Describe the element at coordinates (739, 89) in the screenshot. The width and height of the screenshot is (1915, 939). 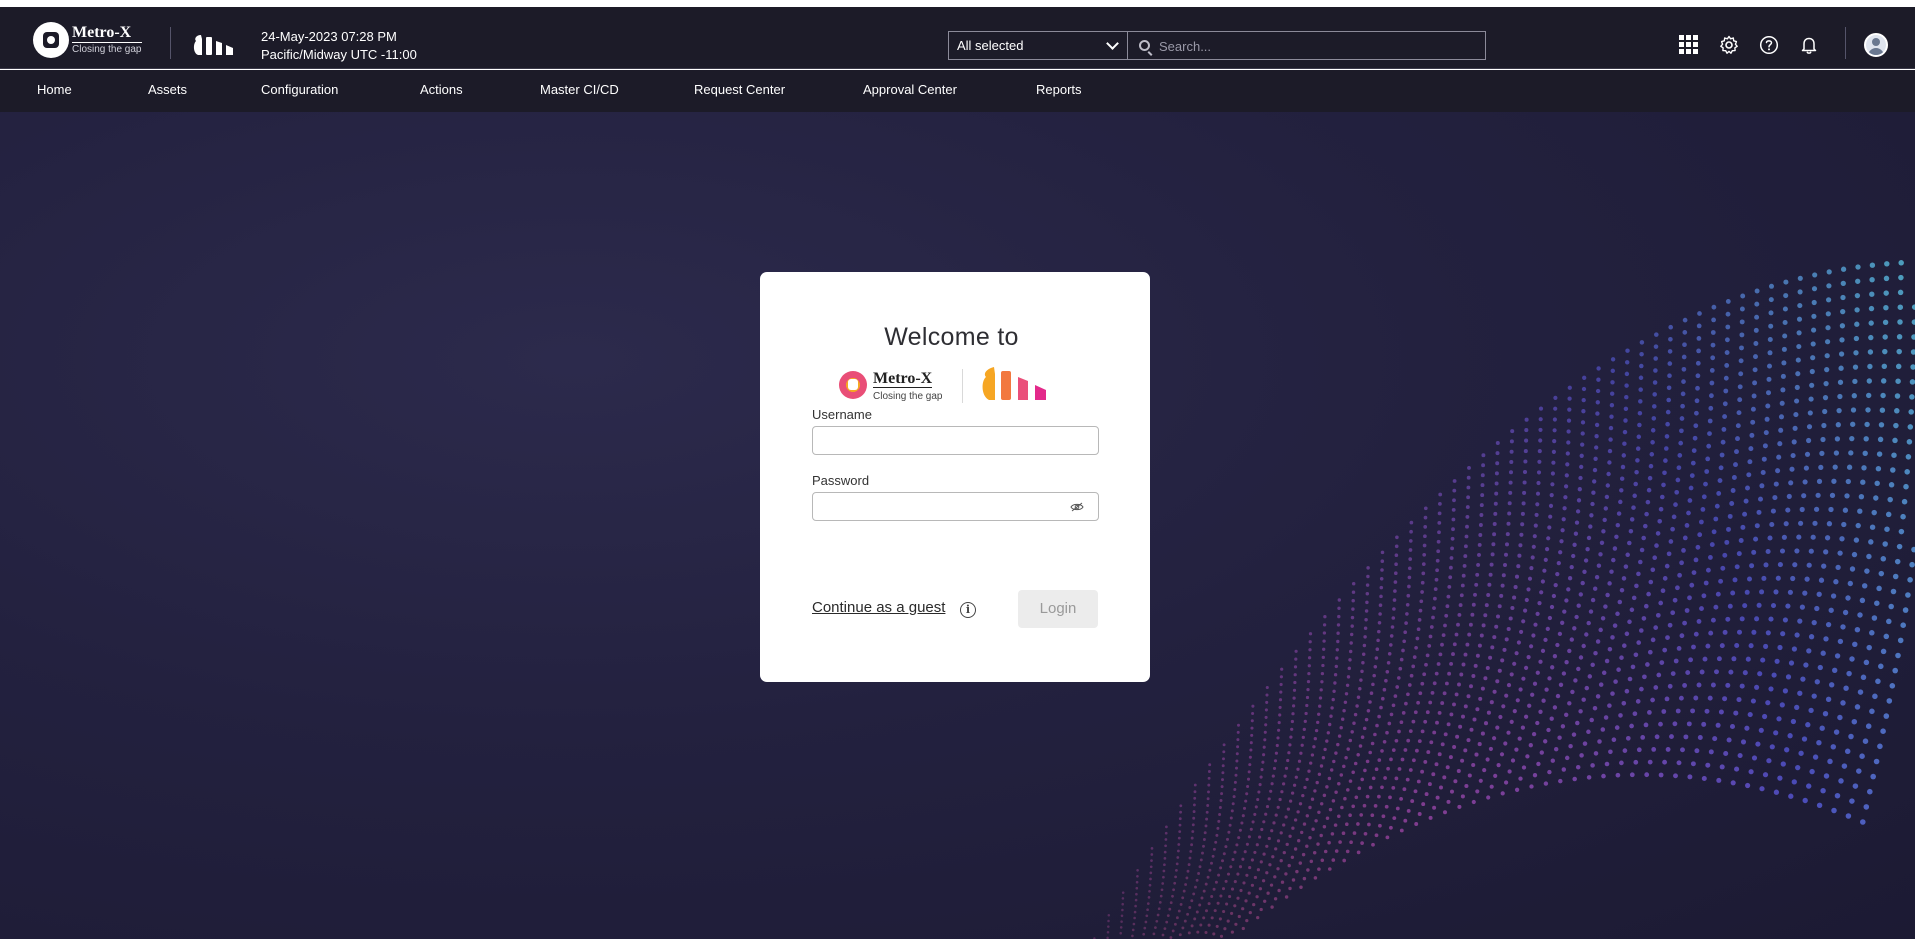
I see `nav-item-request-center: Request Center` at that location.